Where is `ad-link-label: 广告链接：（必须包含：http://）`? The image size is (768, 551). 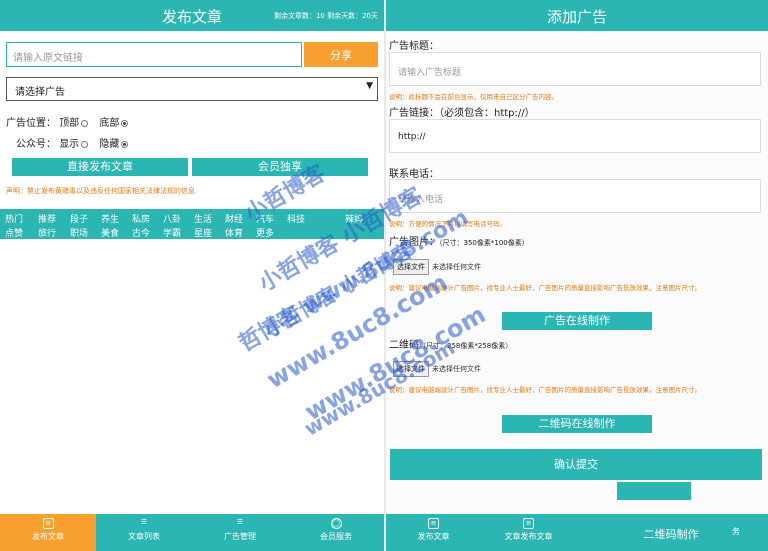 ad-link-label: 广告链接：（必须包含：http://） is located at coordinates (462, 113).